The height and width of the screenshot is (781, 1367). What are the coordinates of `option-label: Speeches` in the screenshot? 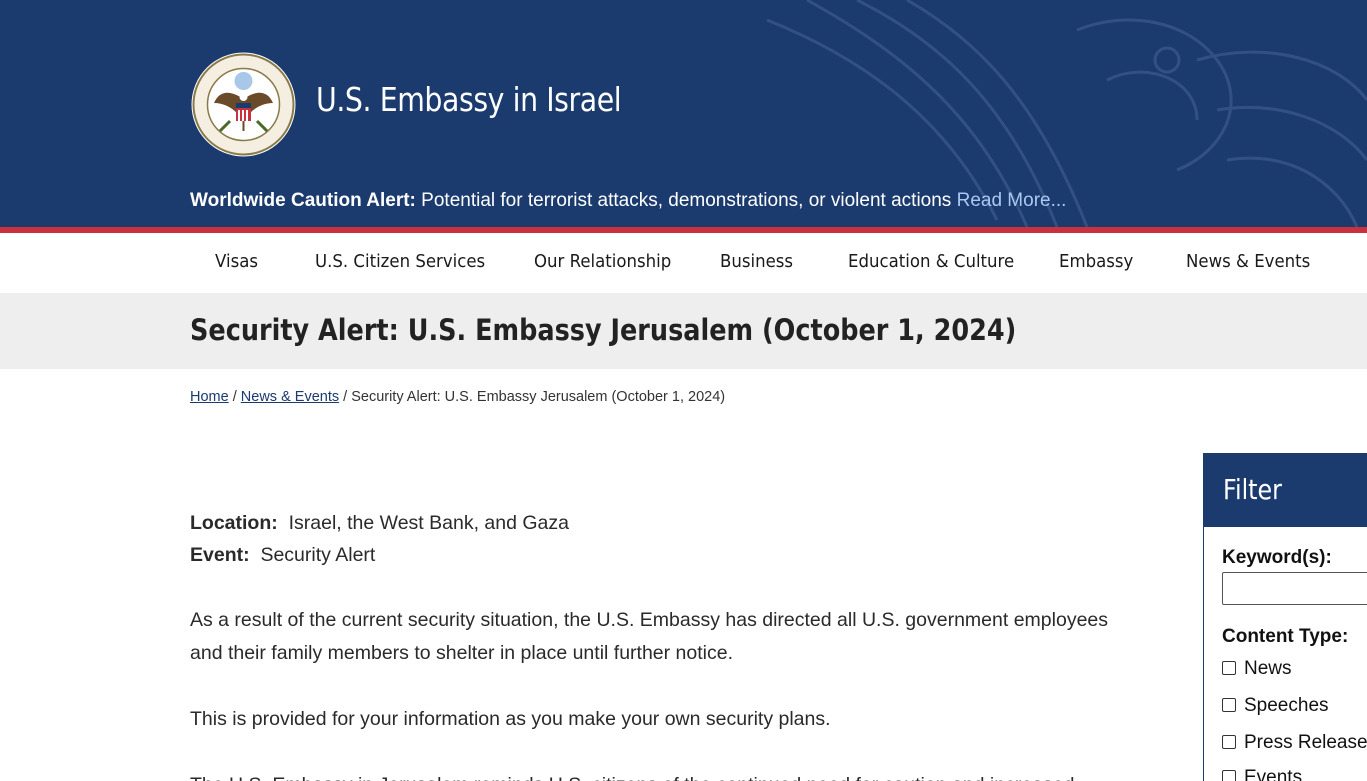 It's located at (1286, 705).